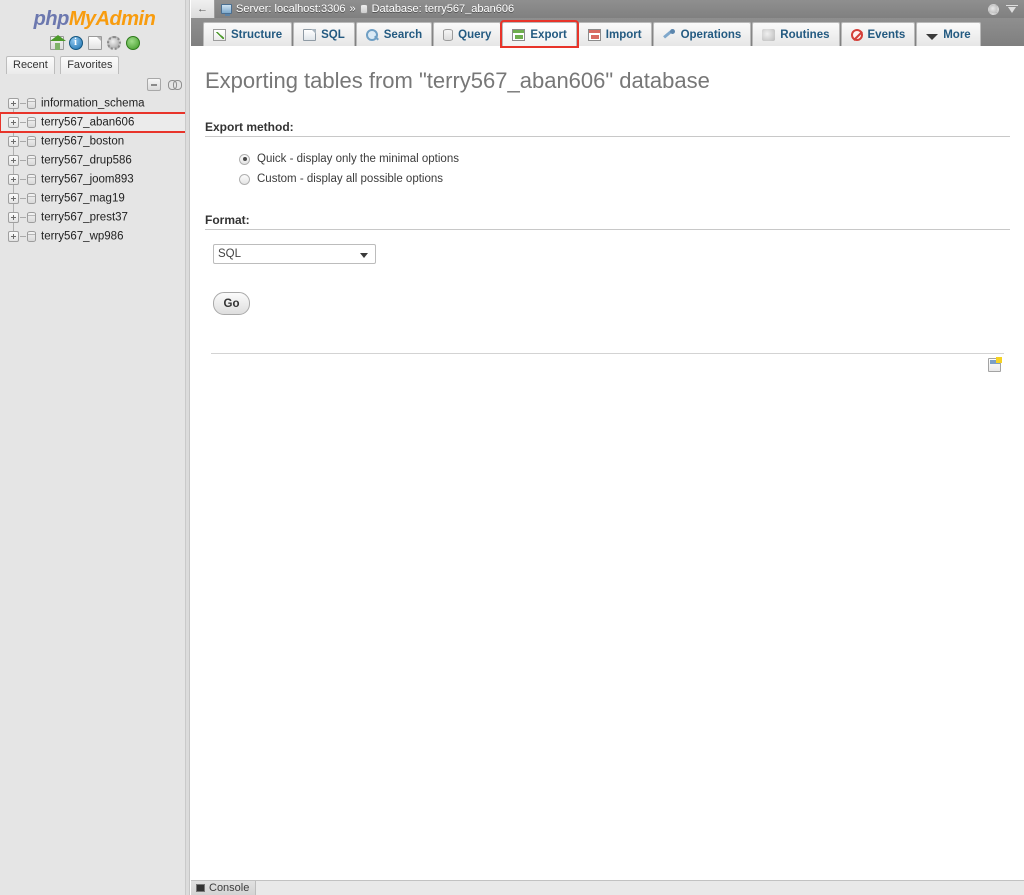 Image resolution: width=1024 pixels, height=895 pixels. What do you see at coordinates (175, 85) in the screenshot?
I see `link-with-main-panel-icon` at bounding box center [175, 85].